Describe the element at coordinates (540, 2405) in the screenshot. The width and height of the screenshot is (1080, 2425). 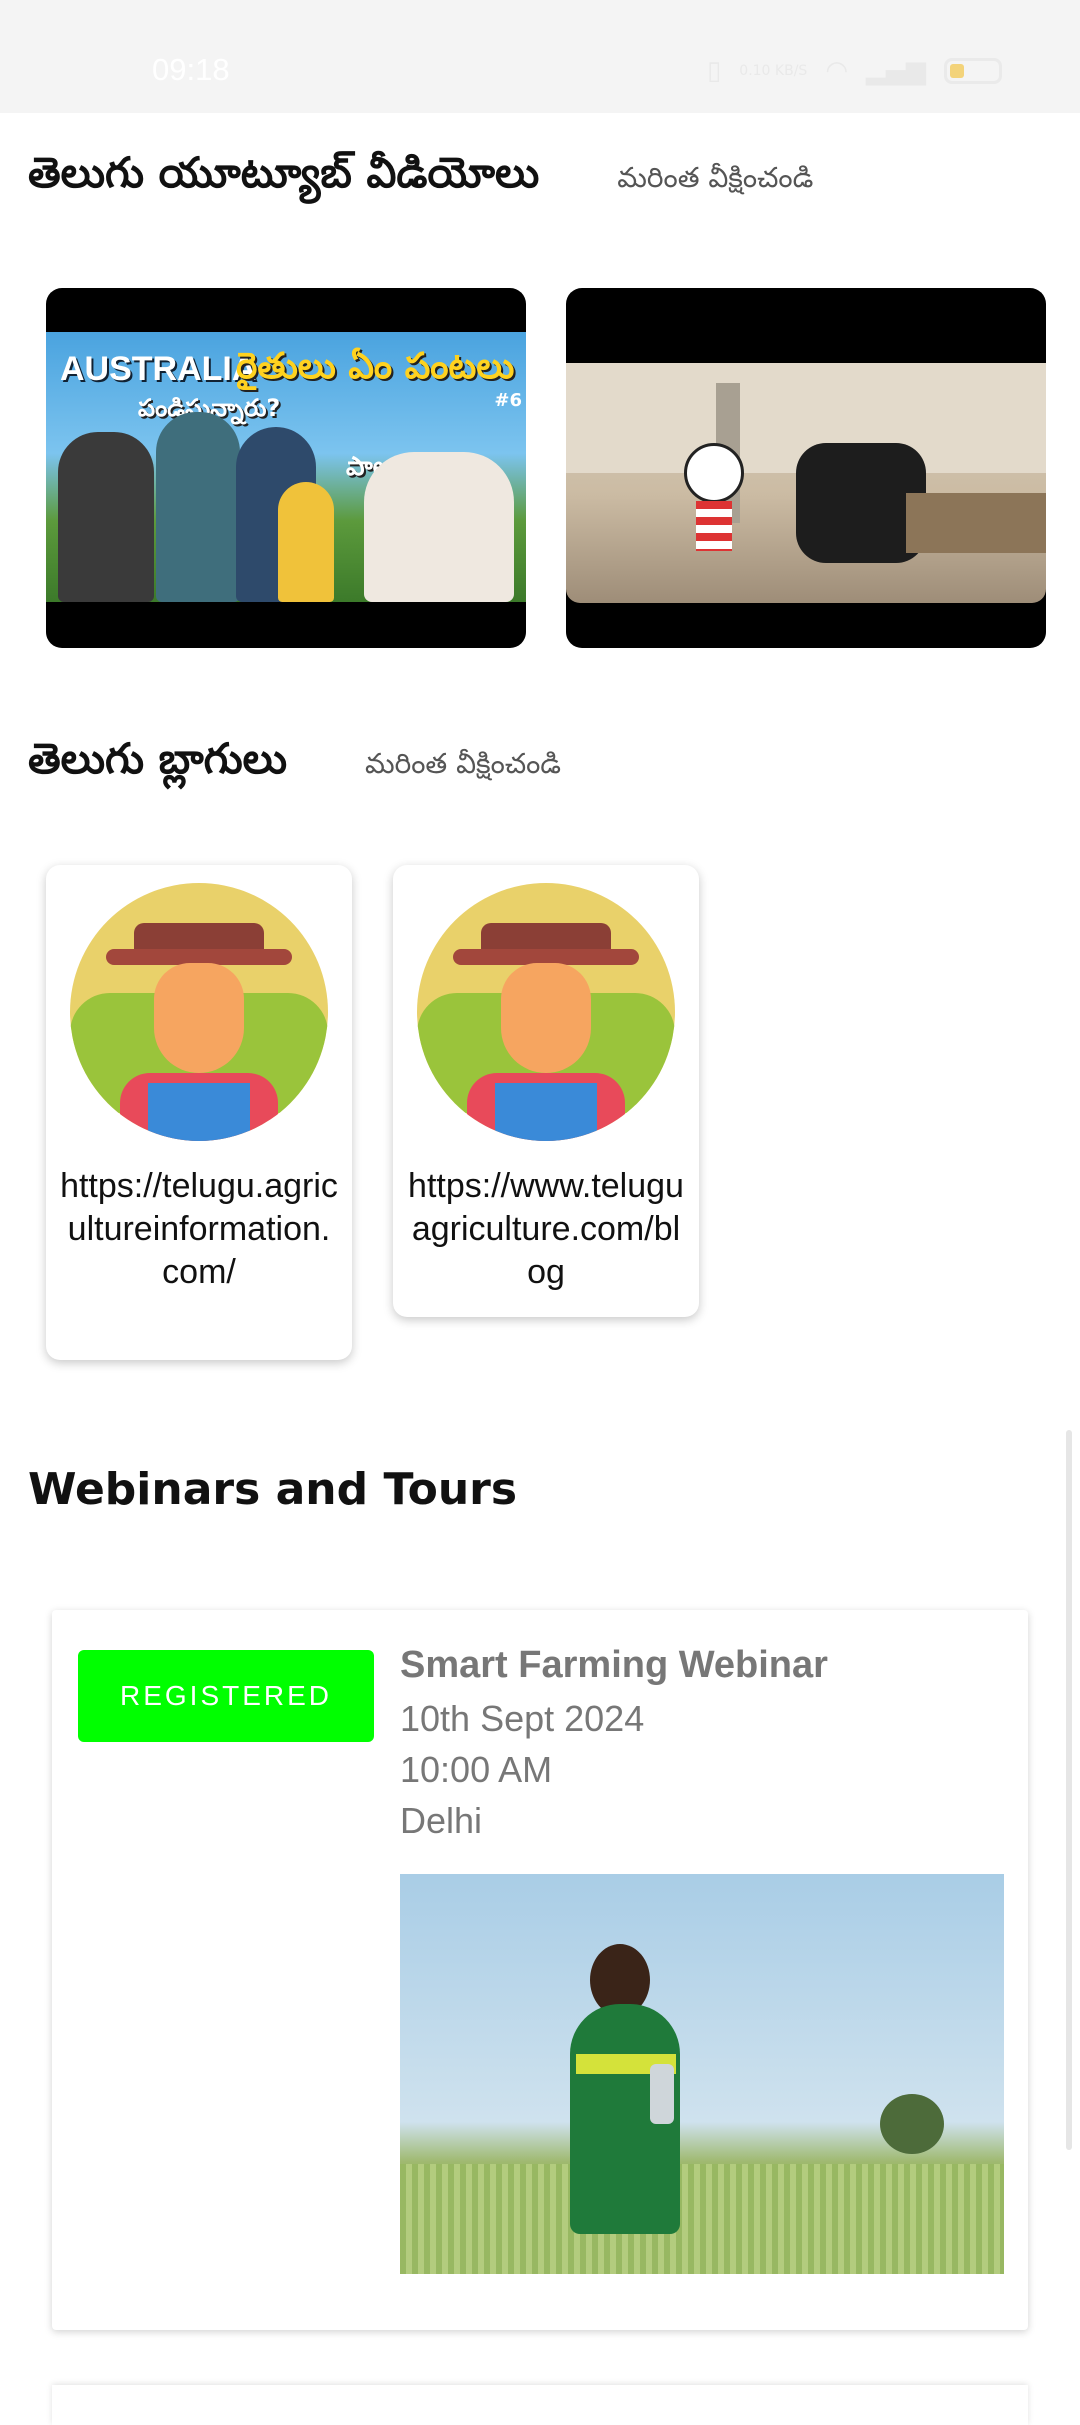
I see `next-webinar-card` at that location.